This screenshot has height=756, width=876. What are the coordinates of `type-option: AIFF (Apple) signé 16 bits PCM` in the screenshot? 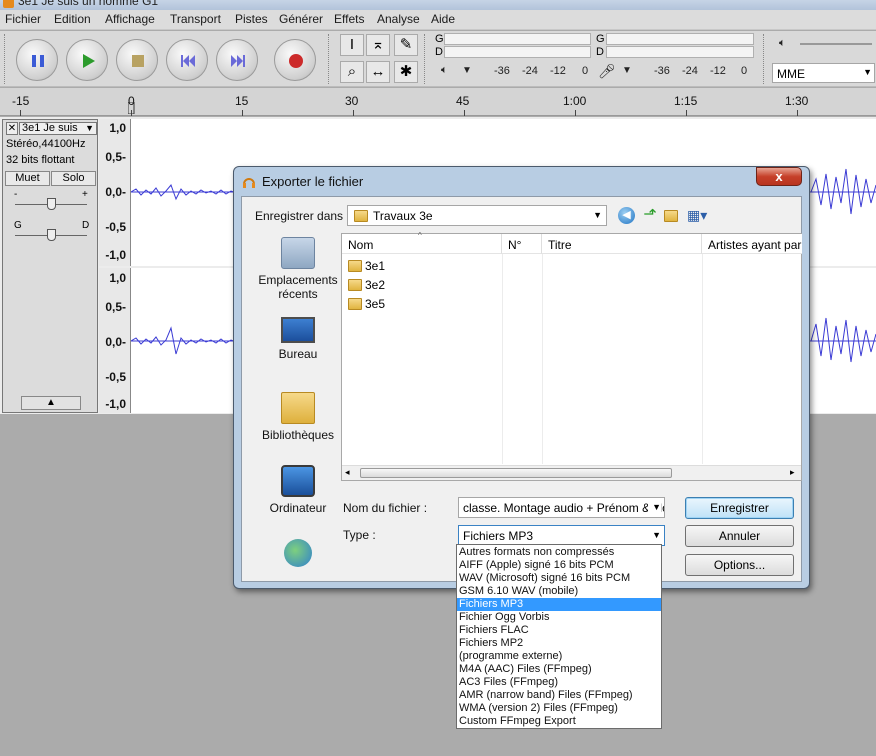 It's located at (559, 565).